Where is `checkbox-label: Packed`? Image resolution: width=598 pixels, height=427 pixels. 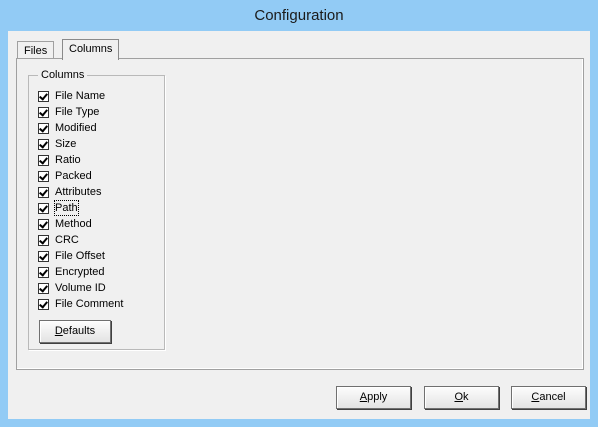
checkbox-label: Packed is located at coordinates (73, 176).